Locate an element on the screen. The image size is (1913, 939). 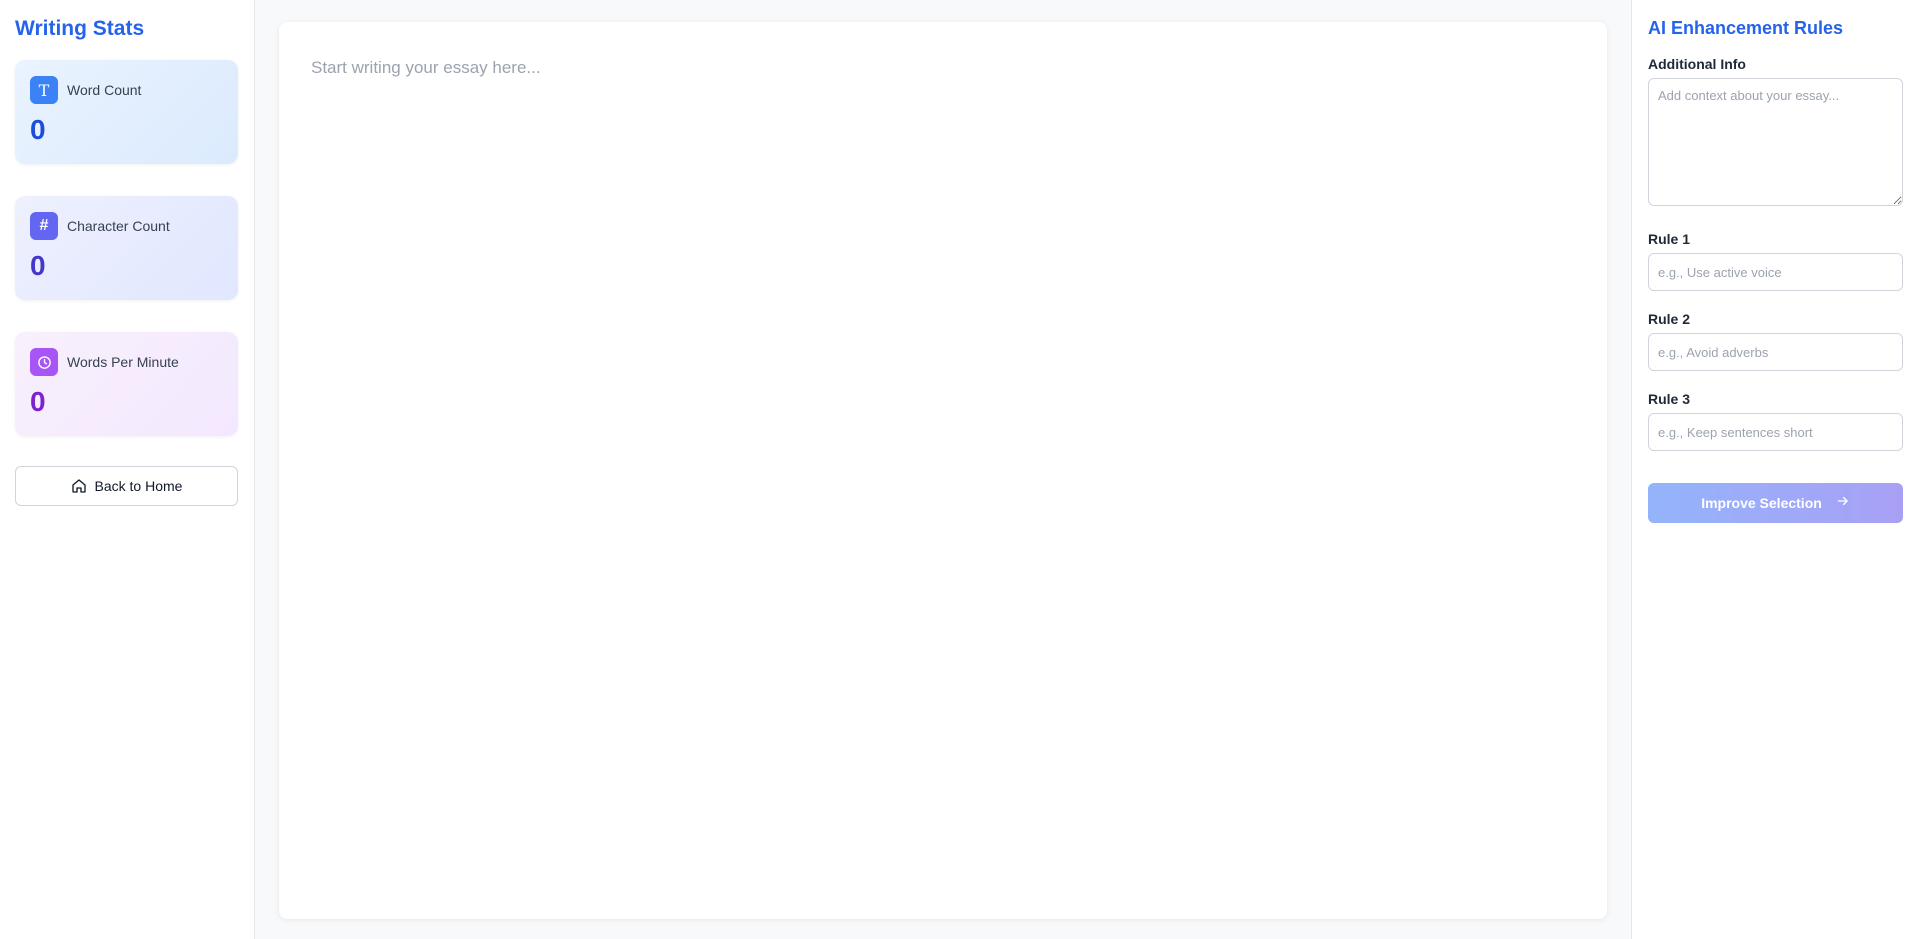
words-per-minute-card: Words Per Minute 0 is located at coordinates (126, 384).